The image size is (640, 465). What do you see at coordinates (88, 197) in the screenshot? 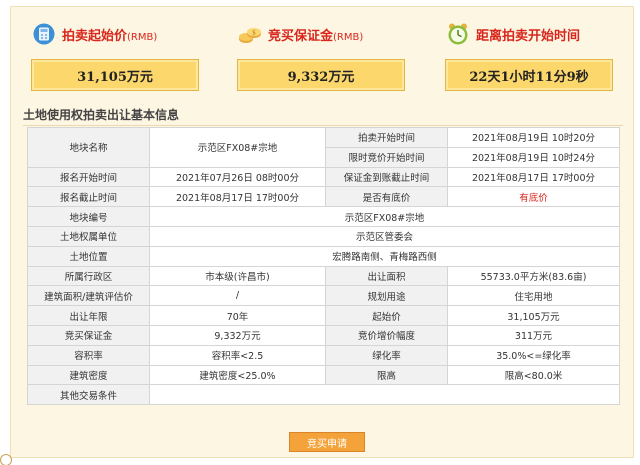
I see `reg-end-label: 报名截止时间` at bounding box center [88, 197].